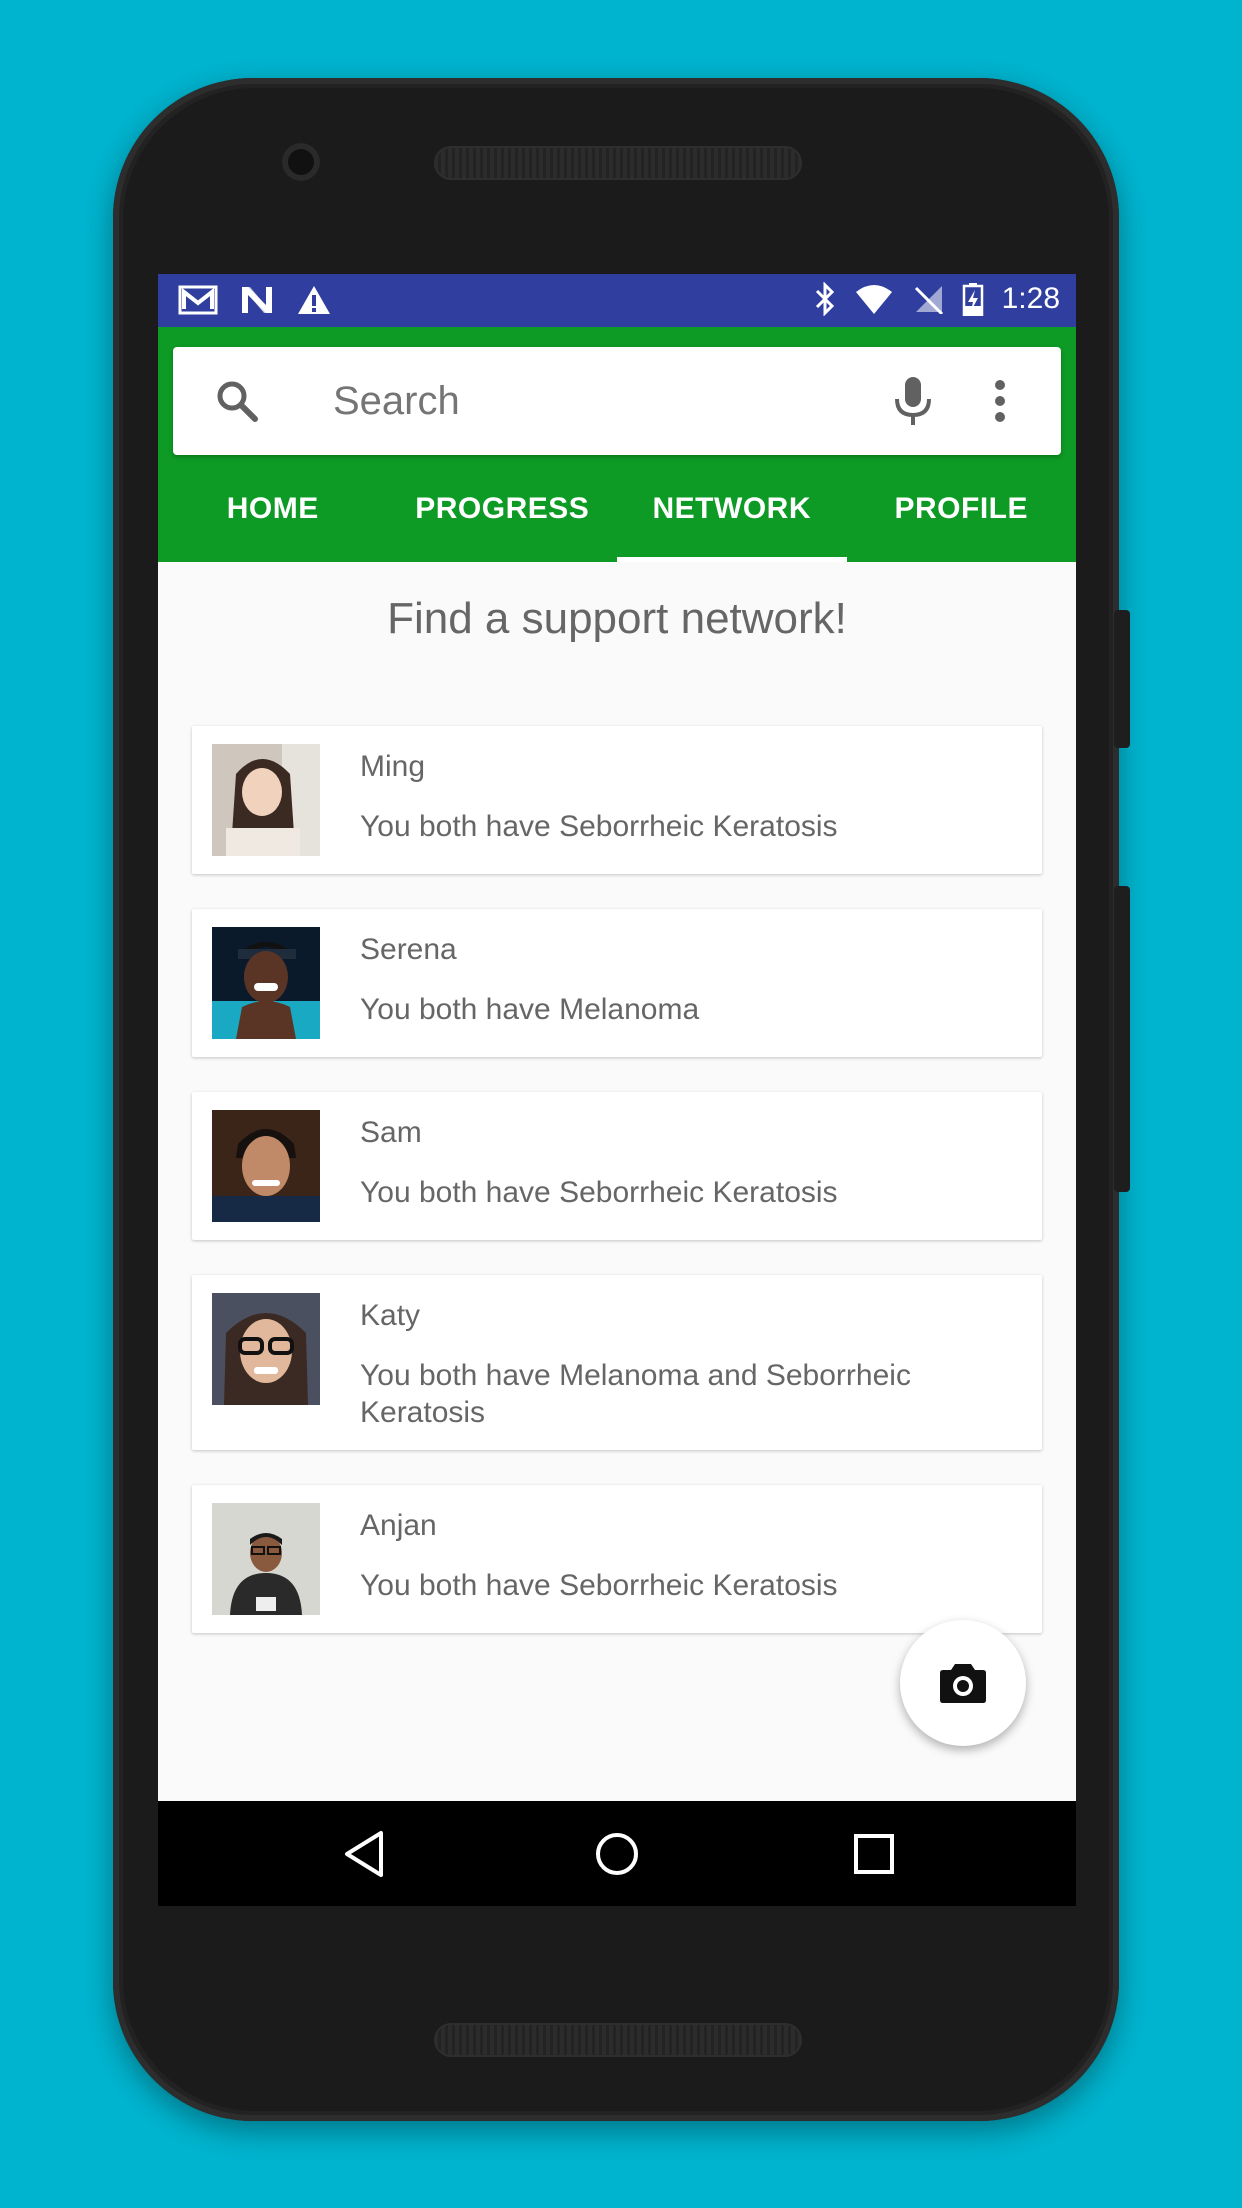 The image size is (1242, 2208). I want to click on n-icon, so click(257, 300).